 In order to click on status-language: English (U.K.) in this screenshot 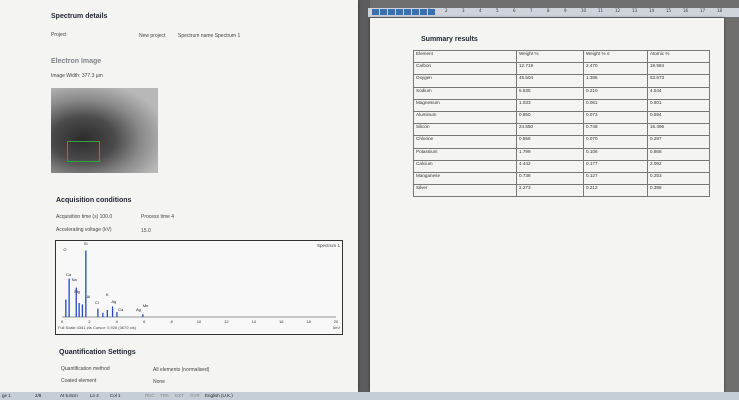, I will do `click(219, 395)`.